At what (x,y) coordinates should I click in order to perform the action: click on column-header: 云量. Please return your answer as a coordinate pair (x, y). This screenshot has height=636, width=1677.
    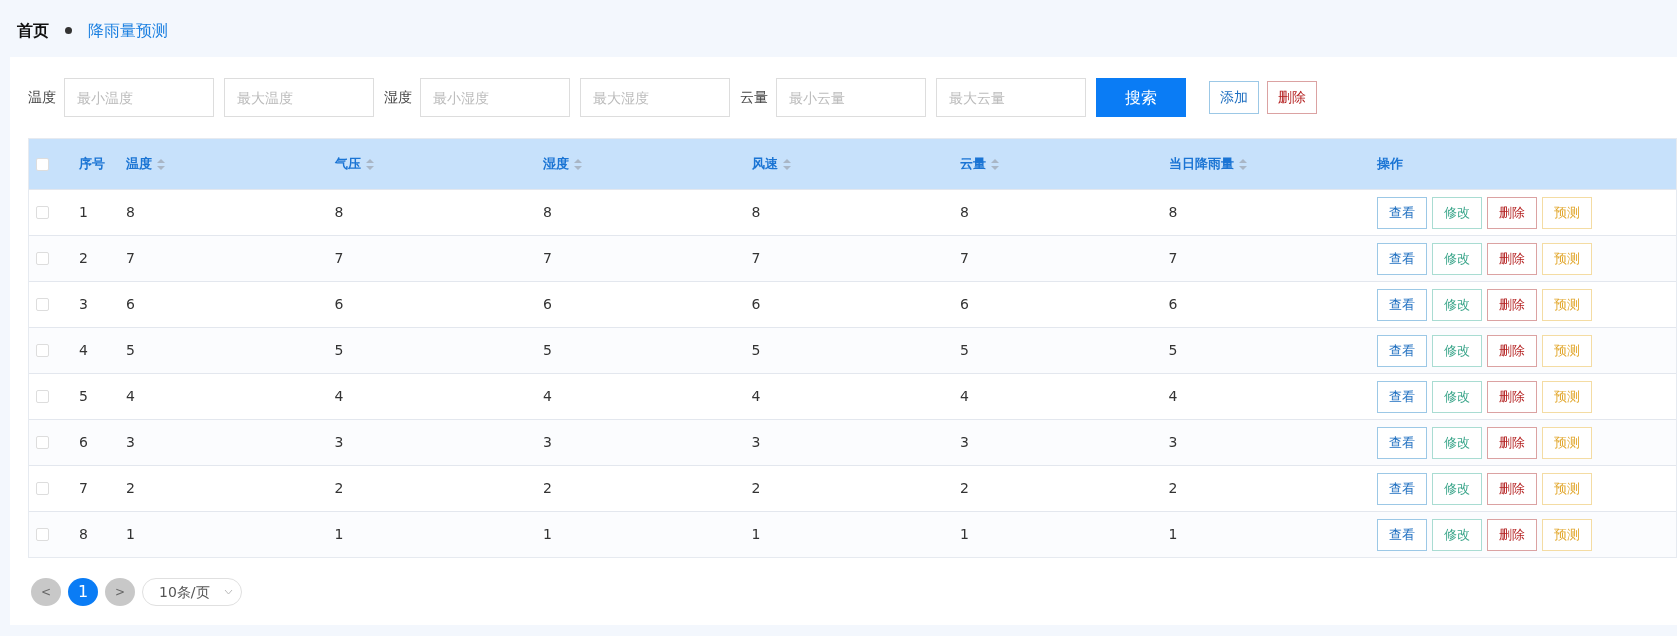
    Looking at the image, I should click on (1064, 164).